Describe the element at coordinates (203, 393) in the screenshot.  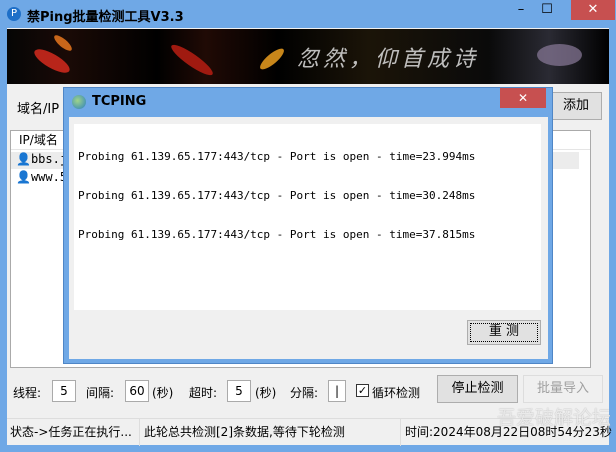
I see `timeout-label: 超时:` at that location.